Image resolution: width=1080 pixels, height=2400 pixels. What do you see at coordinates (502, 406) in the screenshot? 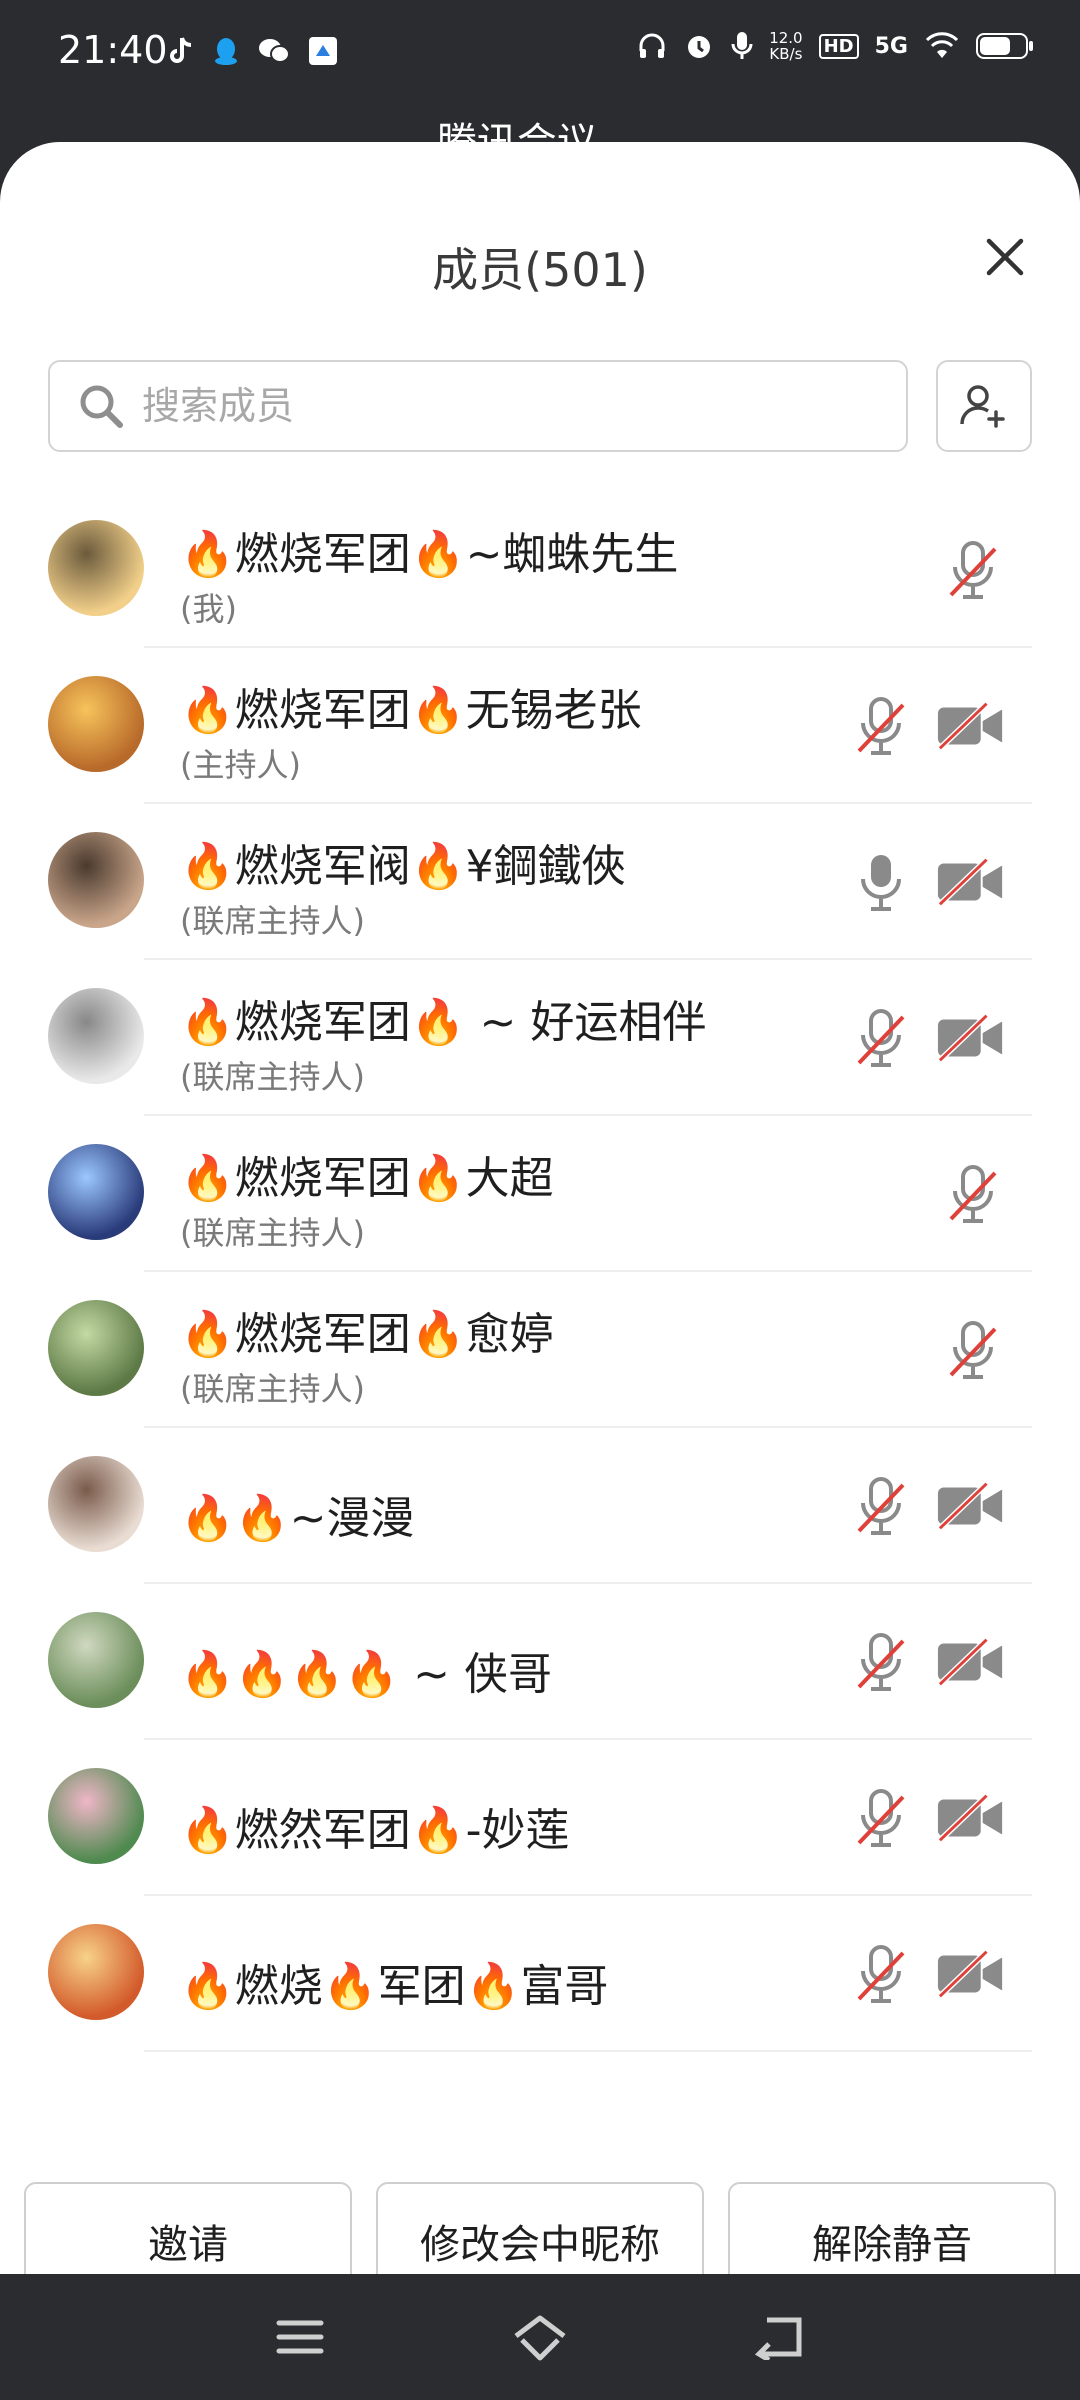
I see `search-input` at bounding box center [502, 406].